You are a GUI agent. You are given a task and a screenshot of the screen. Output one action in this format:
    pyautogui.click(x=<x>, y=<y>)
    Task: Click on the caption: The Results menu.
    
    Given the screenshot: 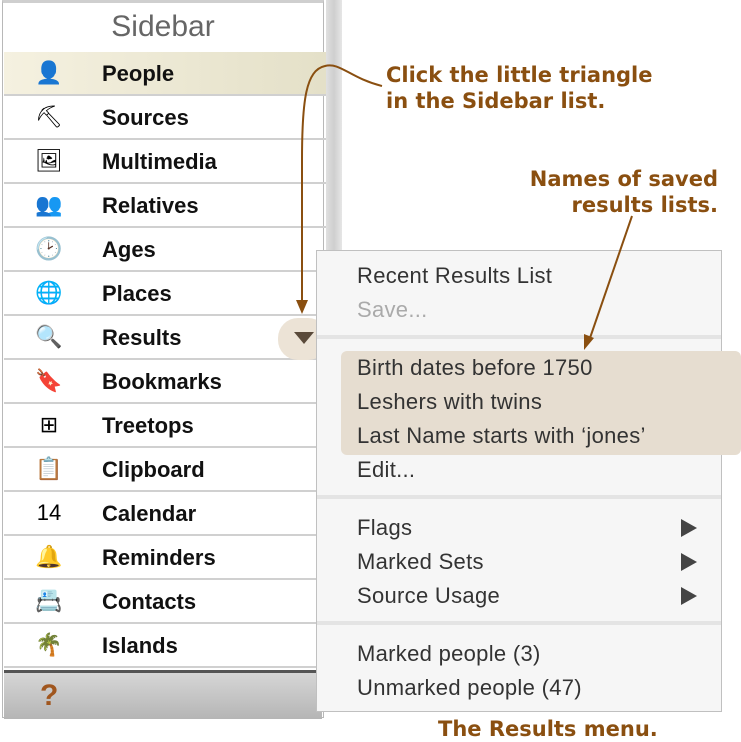 What is the action you would take?
    pyautogui.click(x=548, y=729)
    